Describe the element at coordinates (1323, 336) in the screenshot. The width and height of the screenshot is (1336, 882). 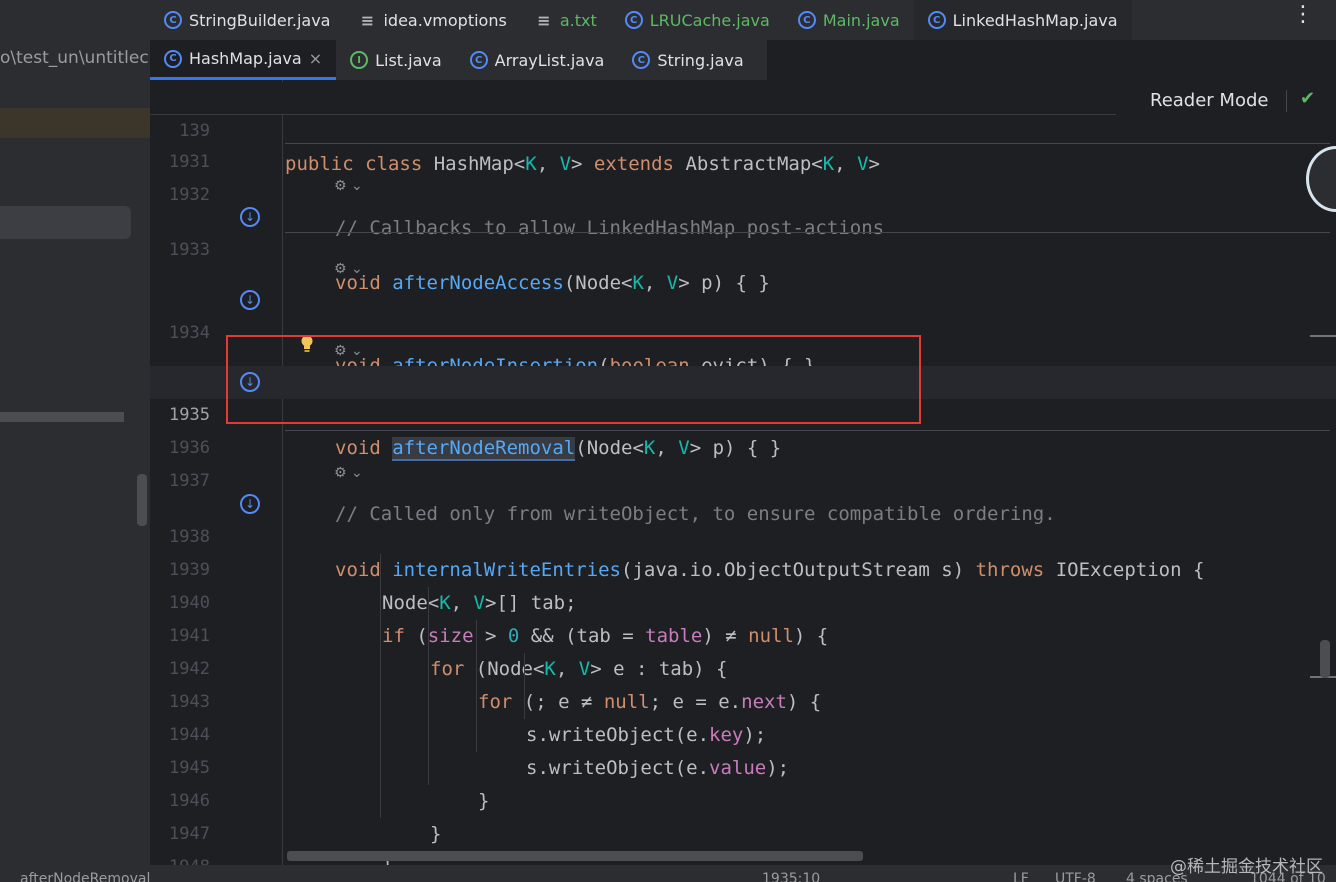
I see `scroll-marker` at that location.